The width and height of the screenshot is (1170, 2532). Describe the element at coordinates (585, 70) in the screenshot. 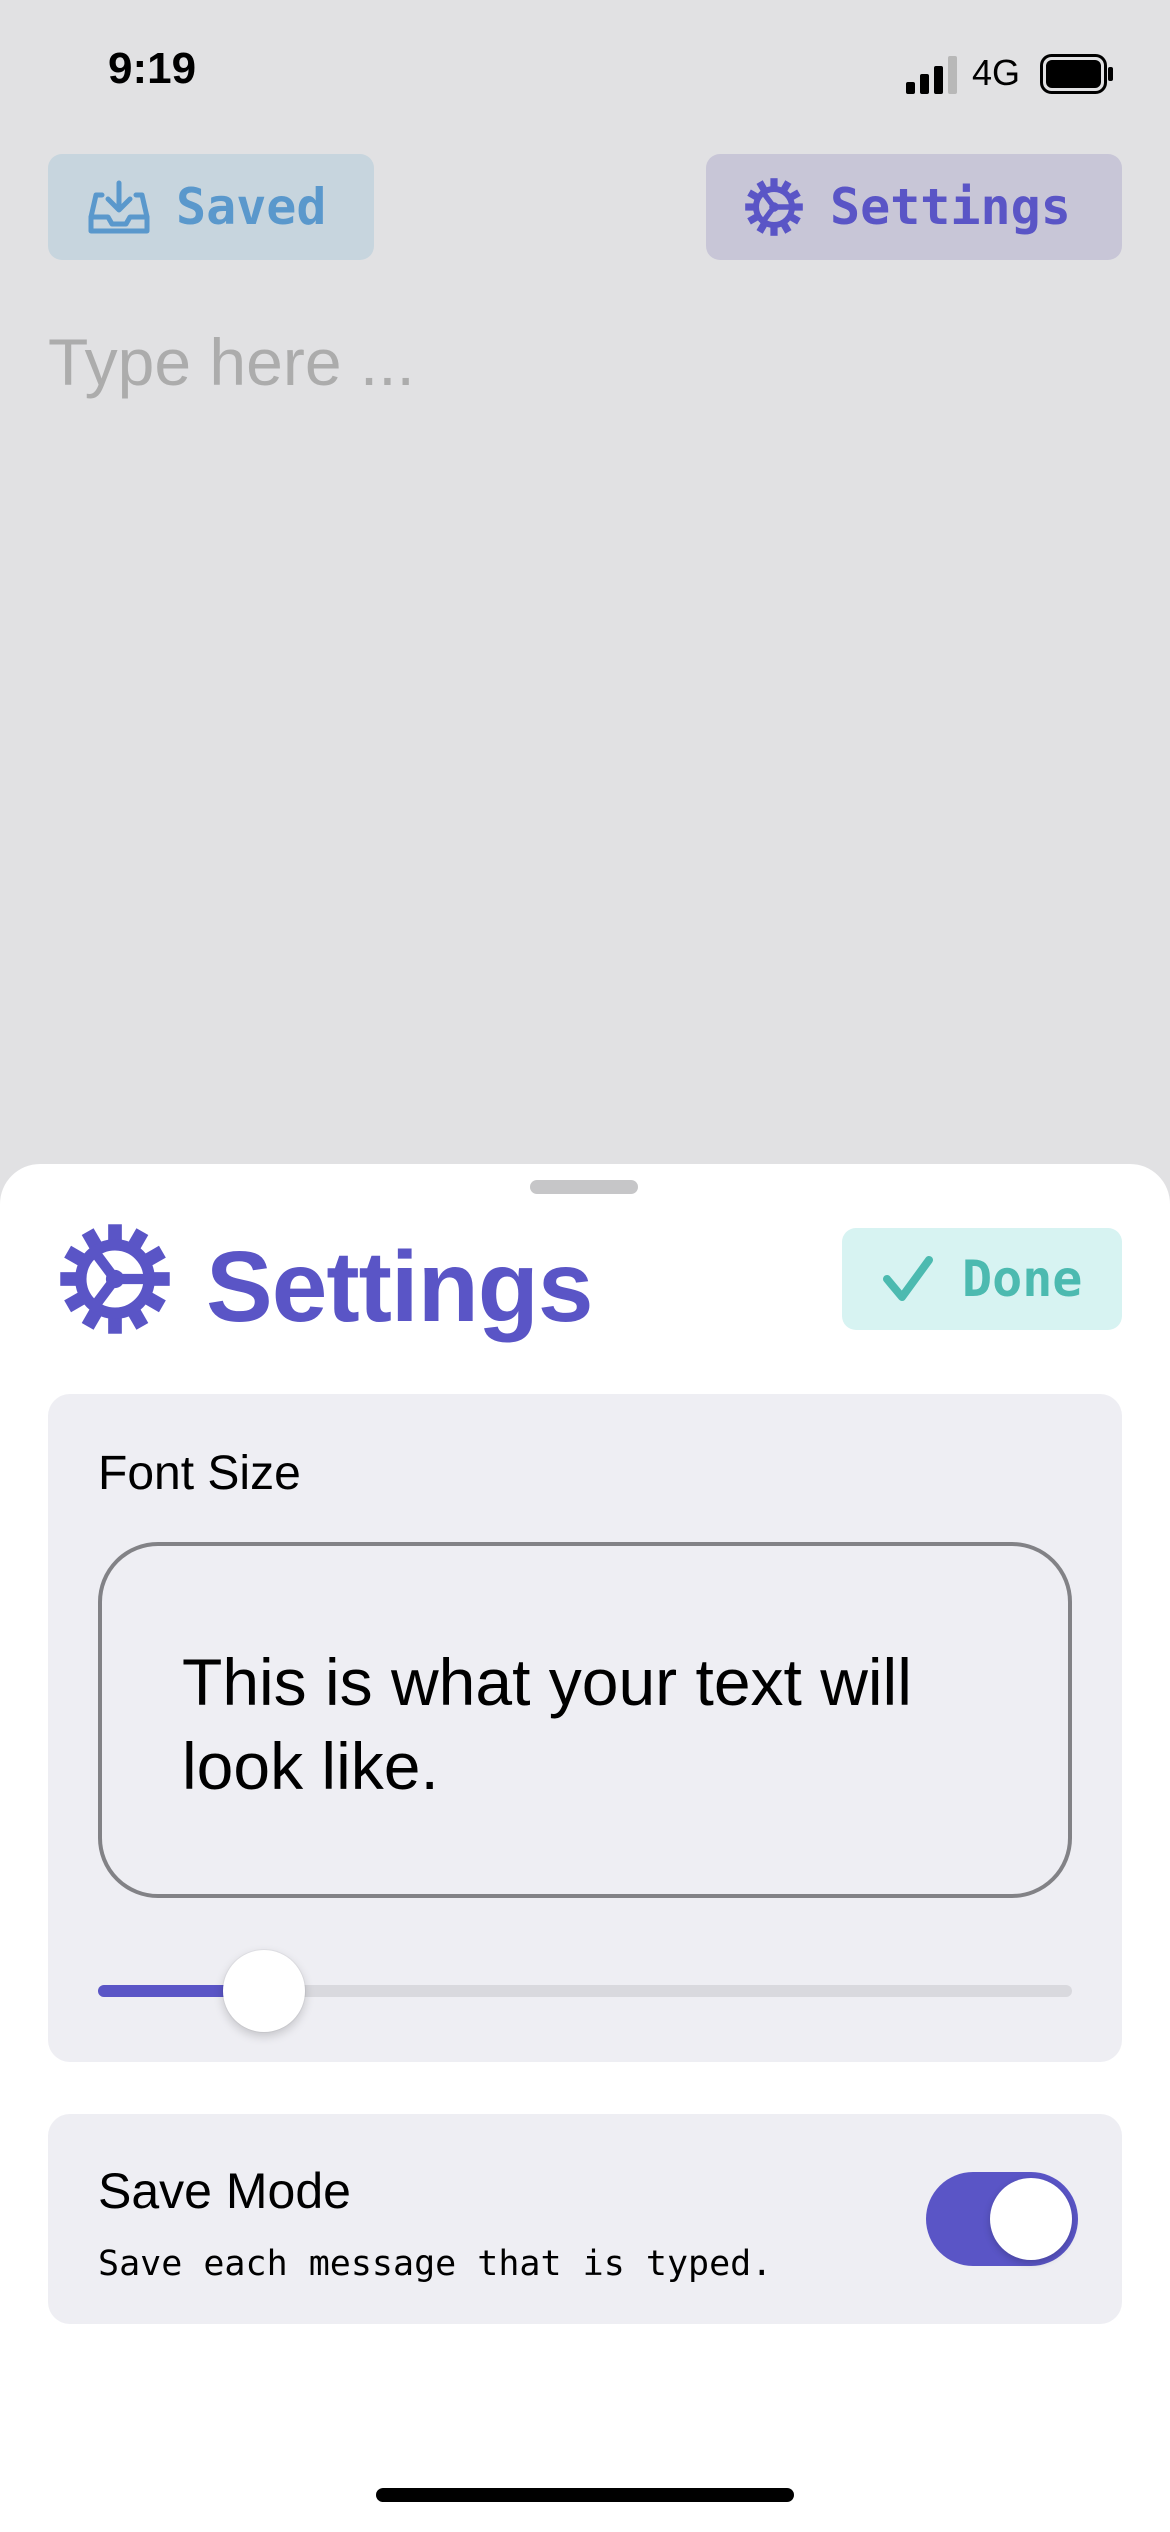

I see `status-bar: 9:19 4G` at that location.